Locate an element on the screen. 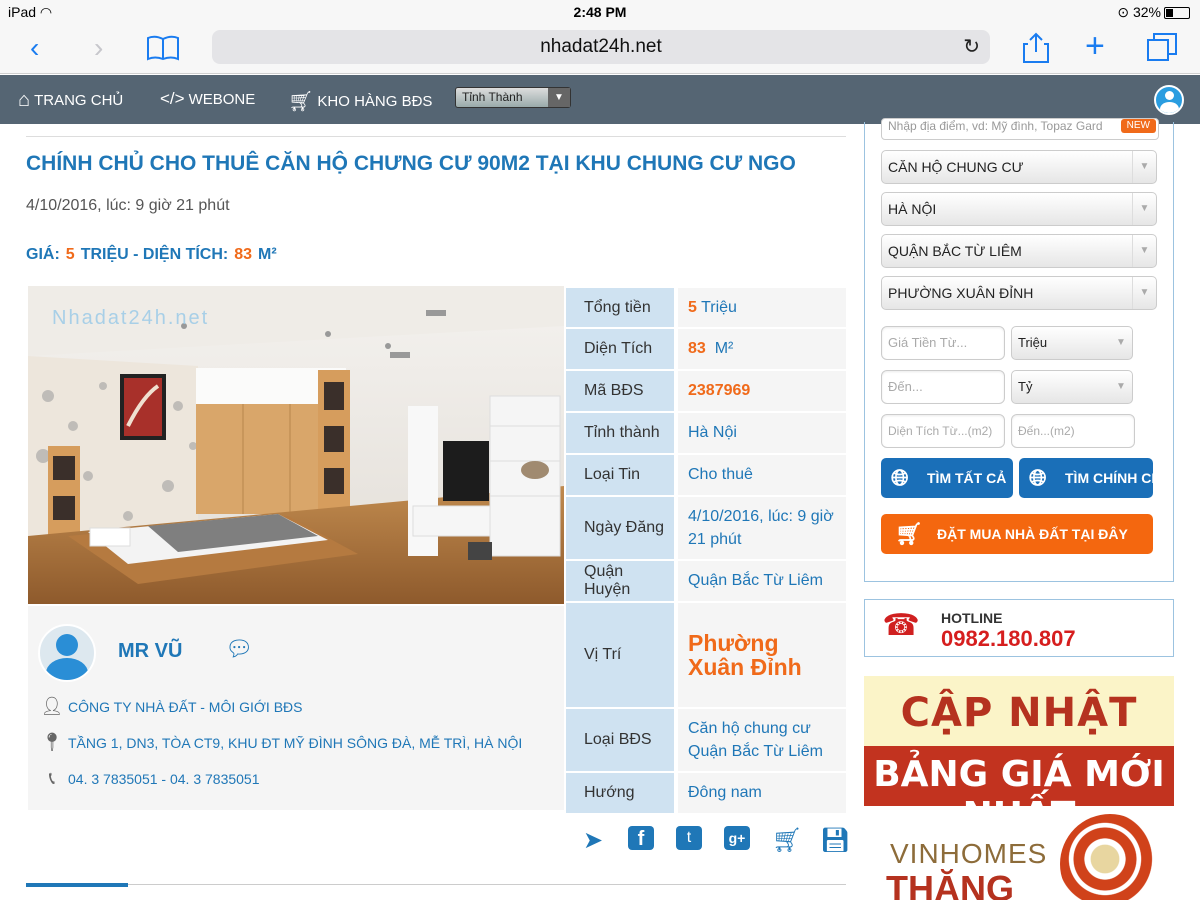 The height and width of the screenshot is (900, 1200). twitter-icon: t is located at coordinates (689, 838).